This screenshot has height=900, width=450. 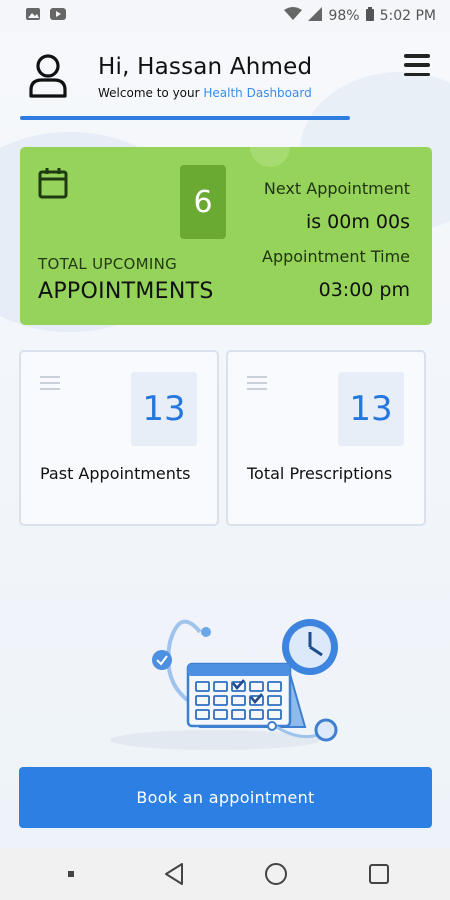 I want to click on status-bar: 98% 5:02 PM, so click(x=225, y=16).